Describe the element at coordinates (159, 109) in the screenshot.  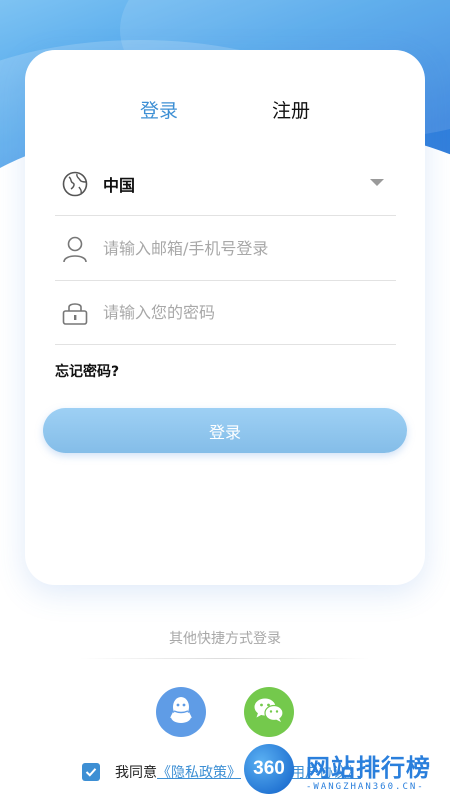
I see `tab-login: 登录` at that location.